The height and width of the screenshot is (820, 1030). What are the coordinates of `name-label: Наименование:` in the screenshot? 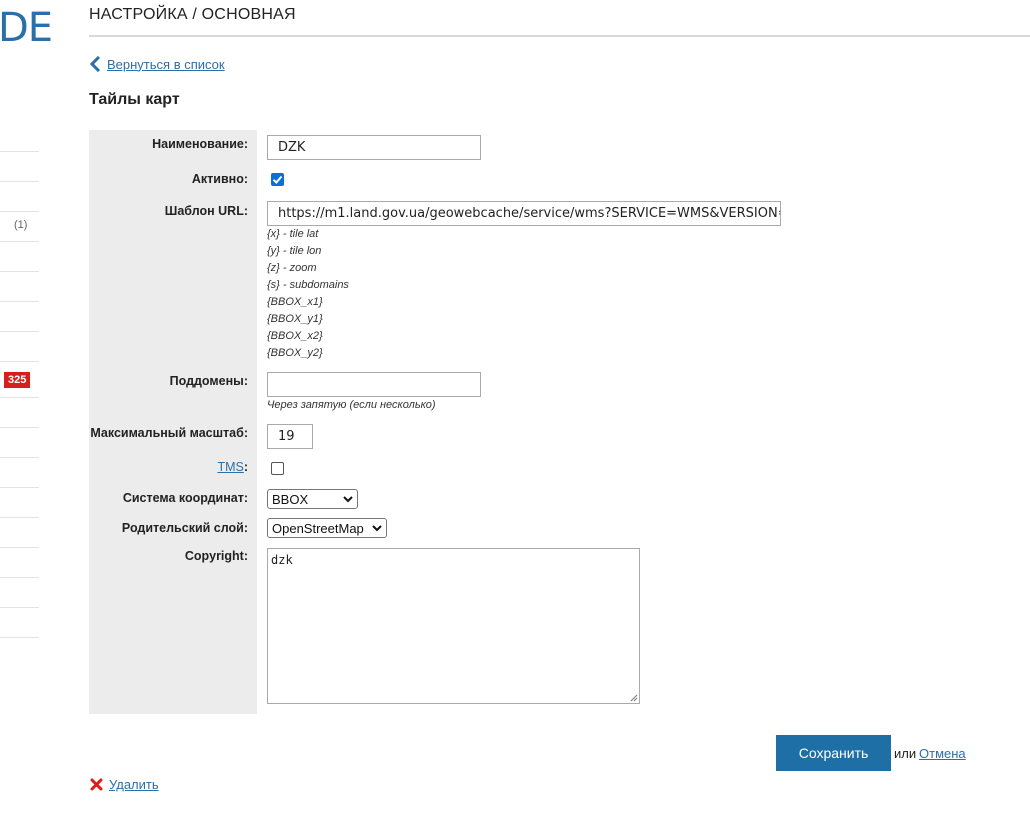 It's located at (200, 144).